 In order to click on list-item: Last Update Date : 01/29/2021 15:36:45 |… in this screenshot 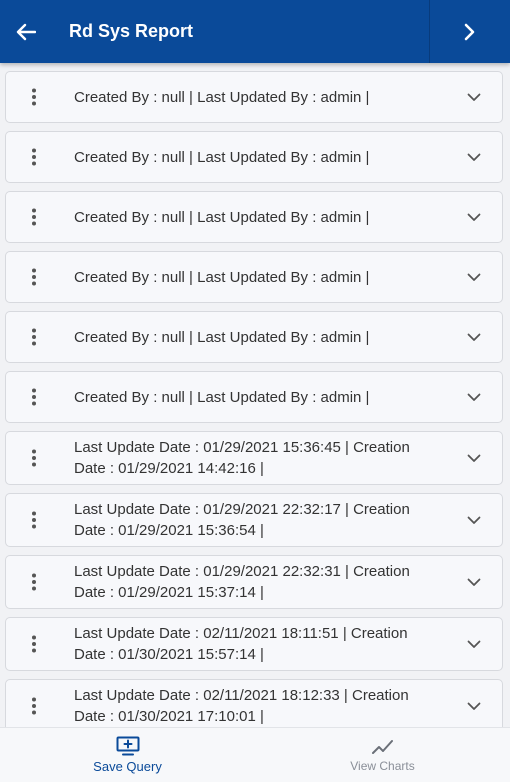, I will do `click(254, 458)`.